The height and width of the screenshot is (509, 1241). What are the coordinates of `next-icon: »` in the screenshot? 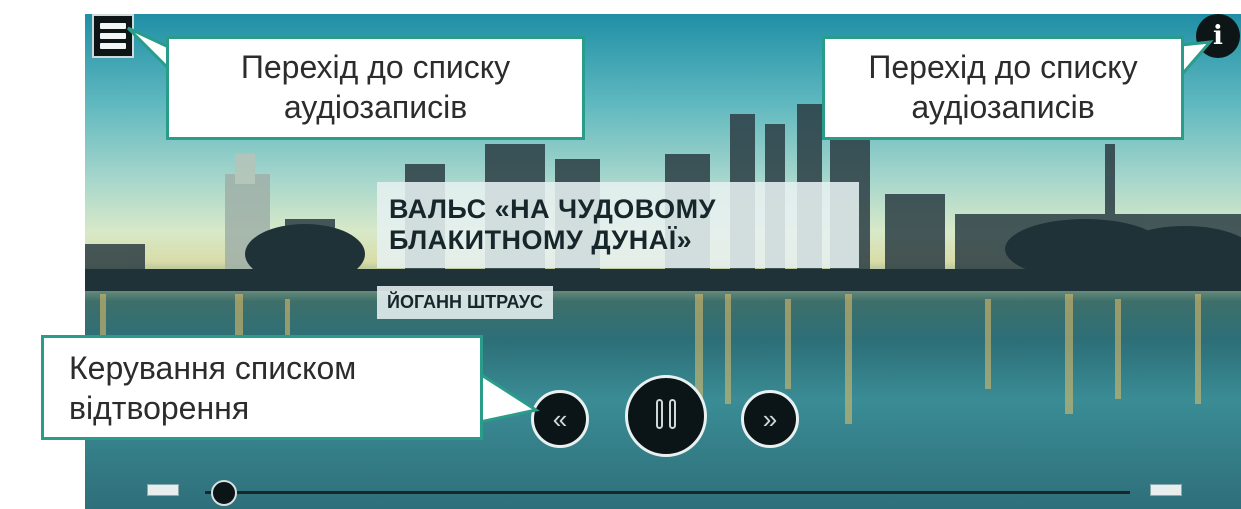 It's located at (770, 418).